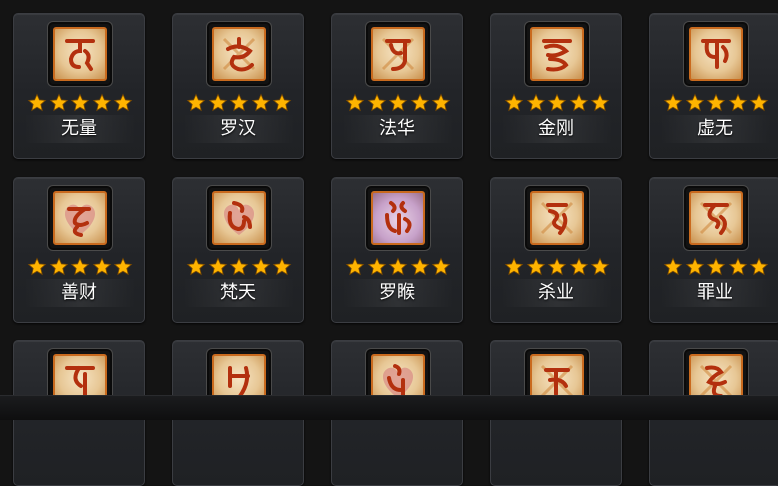 This screenshot has width=778, height=486. I want to click on rune-card: 梵天, so click(238, 250).